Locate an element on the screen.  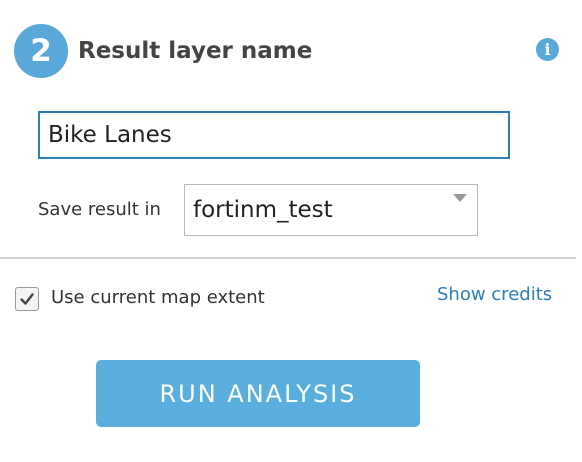
save-folder-select: fortinm_test is located at coordinates (331, 210).